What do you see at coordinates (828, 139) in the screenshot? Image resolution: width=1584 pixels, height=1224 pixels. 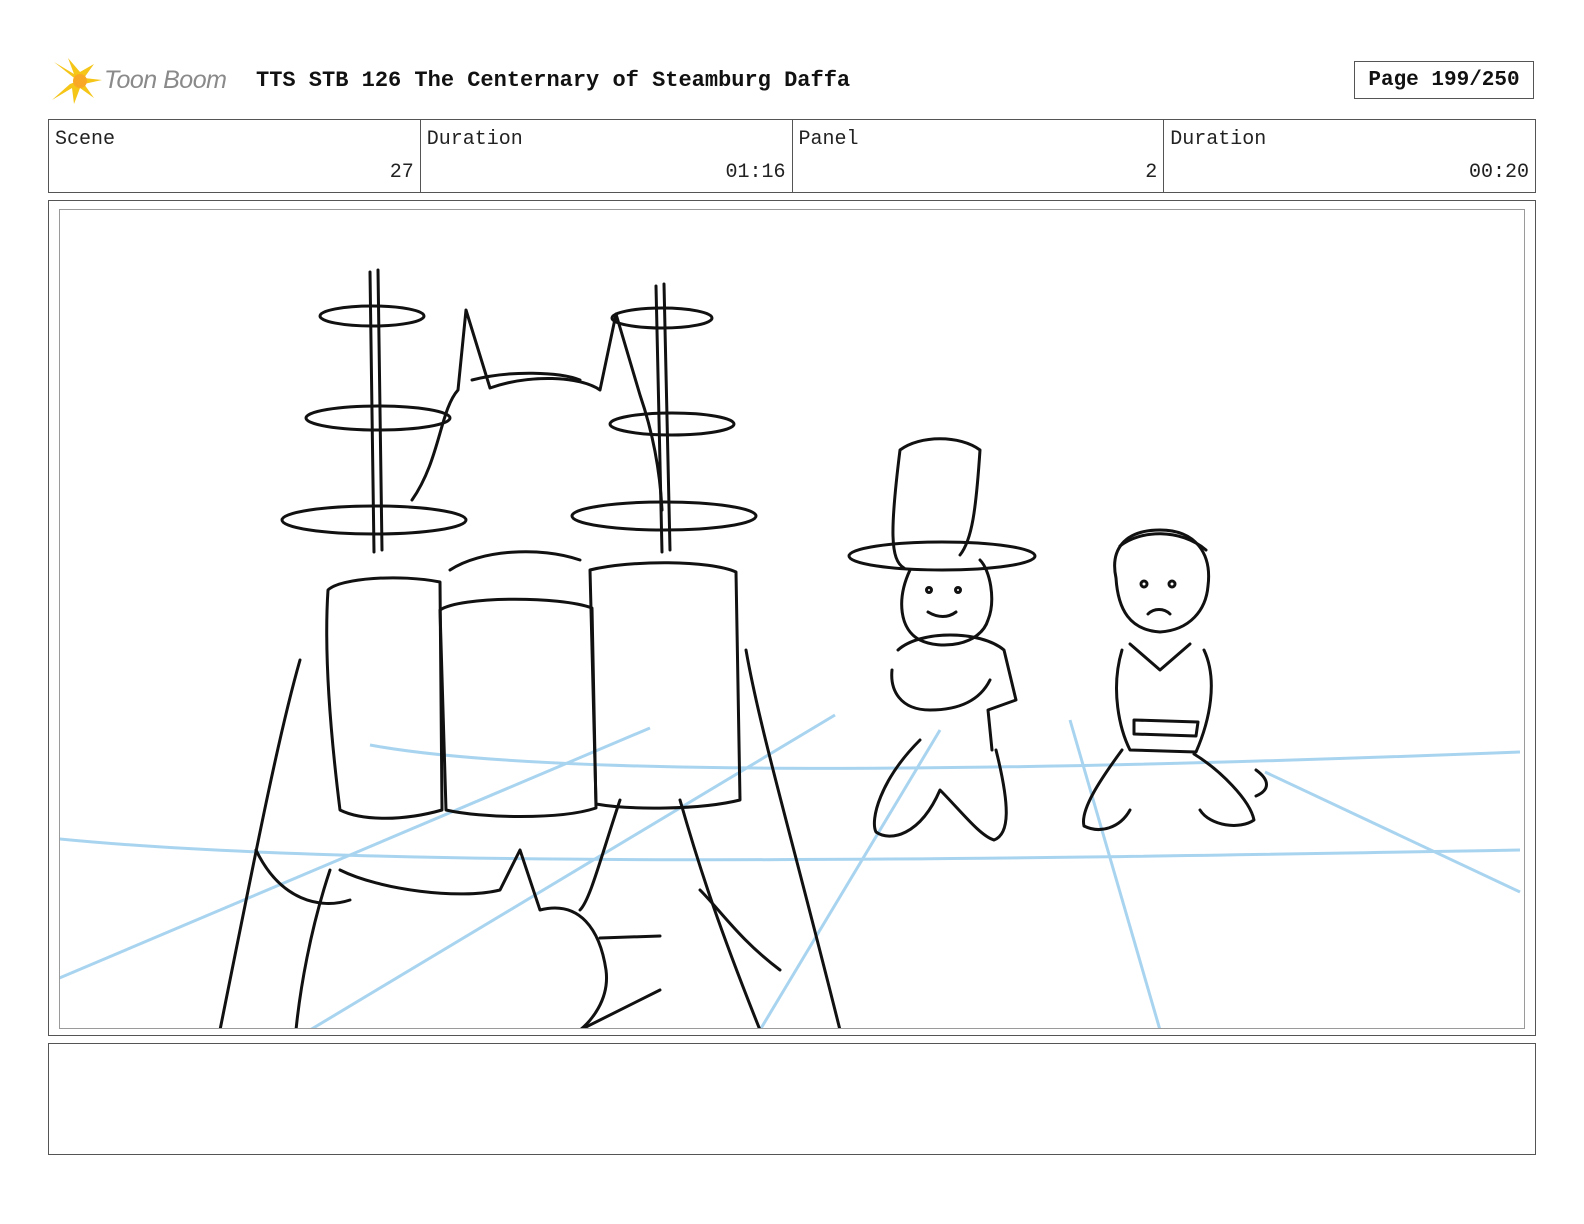 I see `panel-label: Panel` at bounding box center [828, 139].